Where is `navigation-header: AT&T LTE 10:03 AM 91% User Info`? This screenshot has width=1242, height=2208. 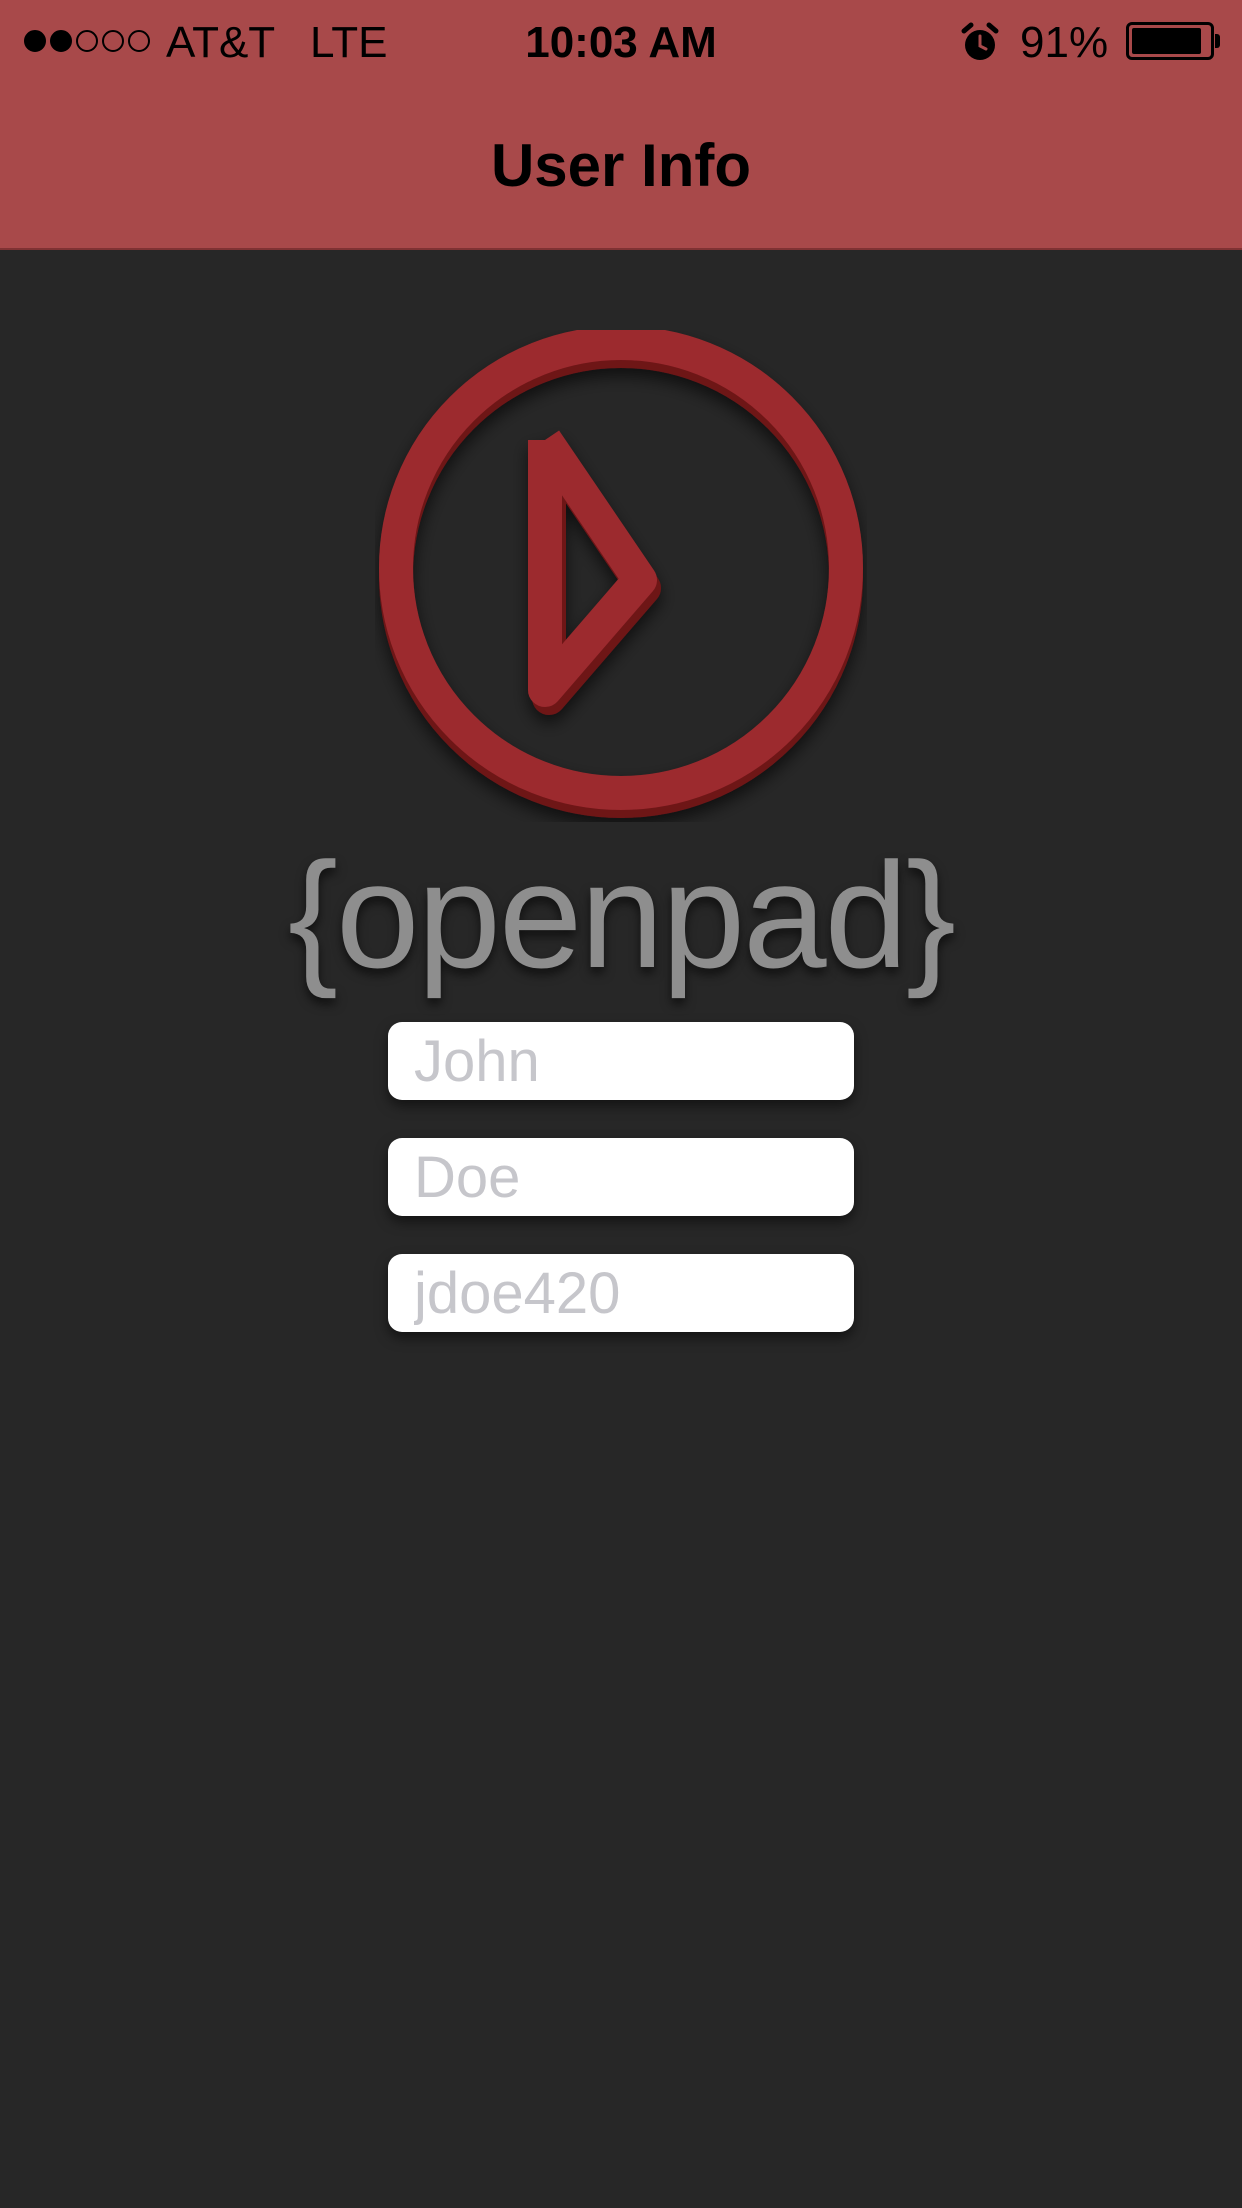
navigation-header: AT&T LTE 10:03 AM 91% User Info is located at coordinates (621, 125).